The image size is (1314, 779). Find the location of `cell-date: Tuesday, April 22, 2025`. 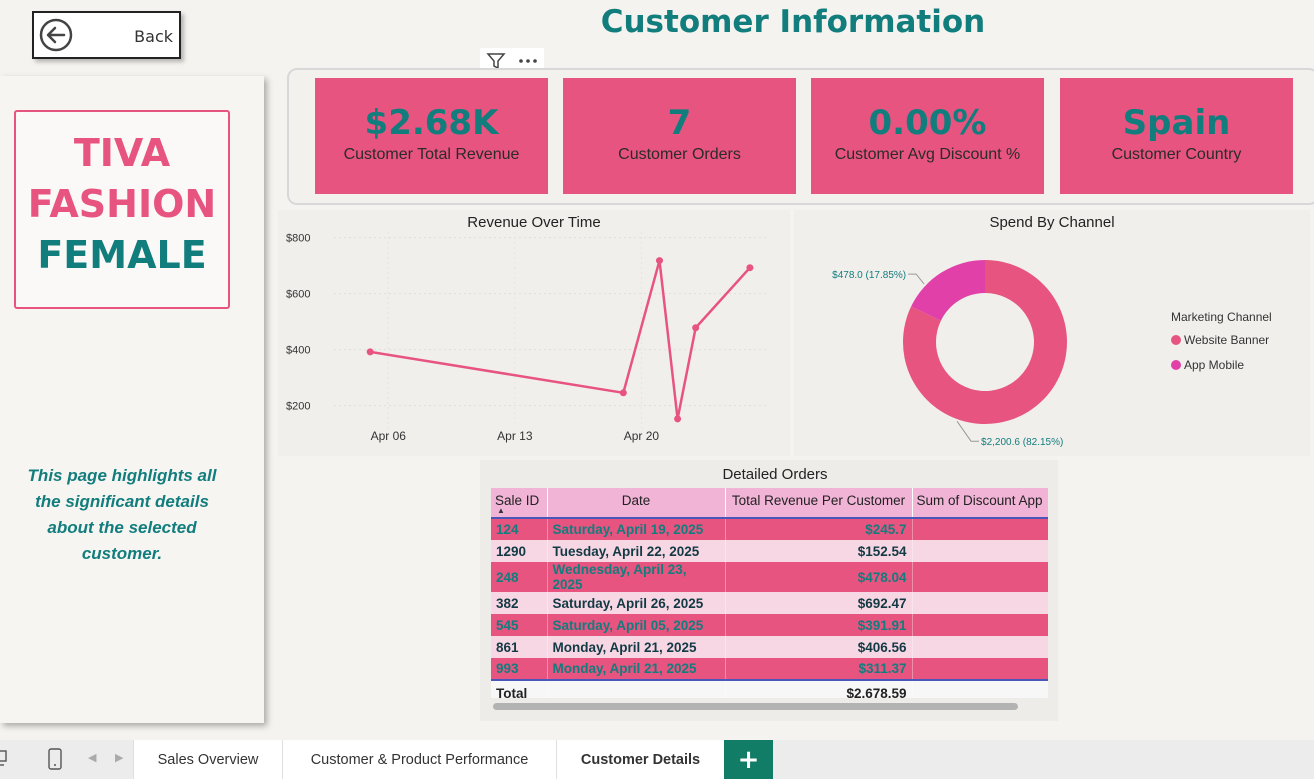

cell-date: Tuesday, April 22, 2025 is located at coordinates (636, 551).